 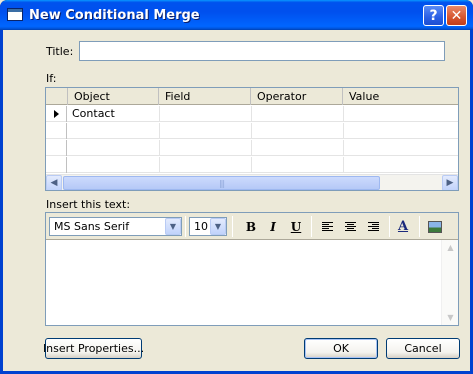 I want to click on editor-vertical-scrollbar: ▲ ▼, so click(x=449, y=282).